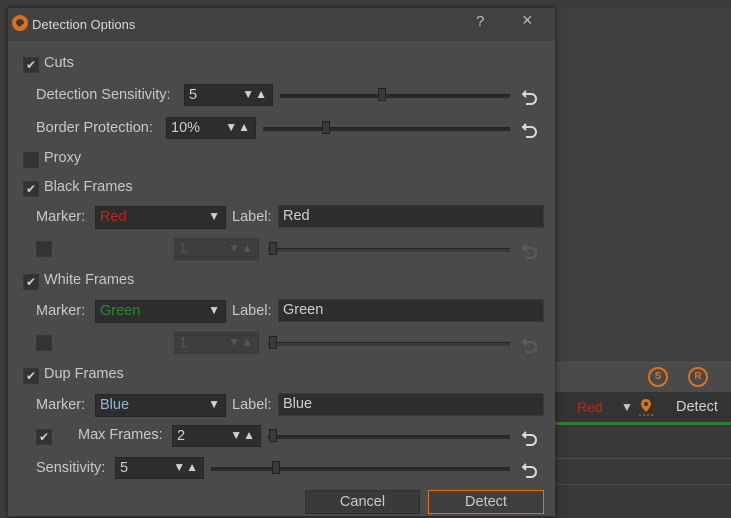 The width and height of the screenshot is (731, 518). Describe the element at coordinates (120, 311) in the screenshot. I see `white-marker-value: Green` at that location.